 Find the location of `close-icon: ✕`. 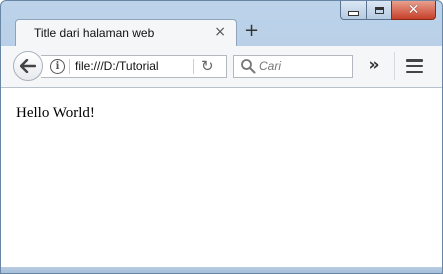

close-icon: ✕ is located at coordinates (413, 10).